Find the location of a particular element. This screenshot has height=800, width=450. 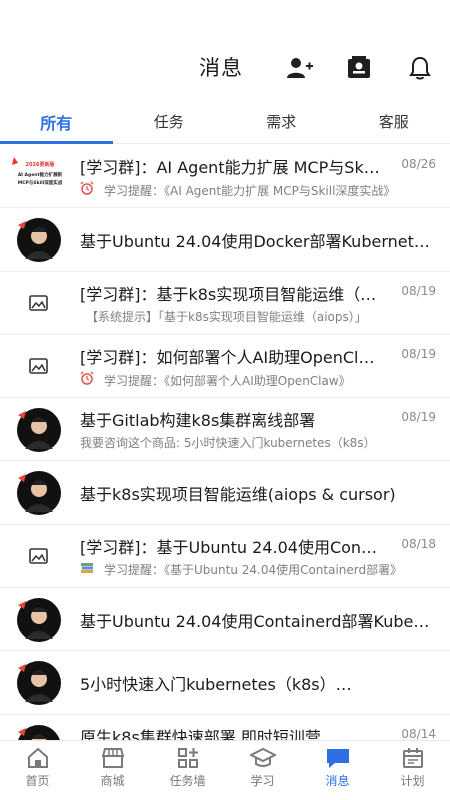

message-title: [学习群]：AI Agent能力扩展 MCP与Skill深度实战 is located at coordinates (230, 167).